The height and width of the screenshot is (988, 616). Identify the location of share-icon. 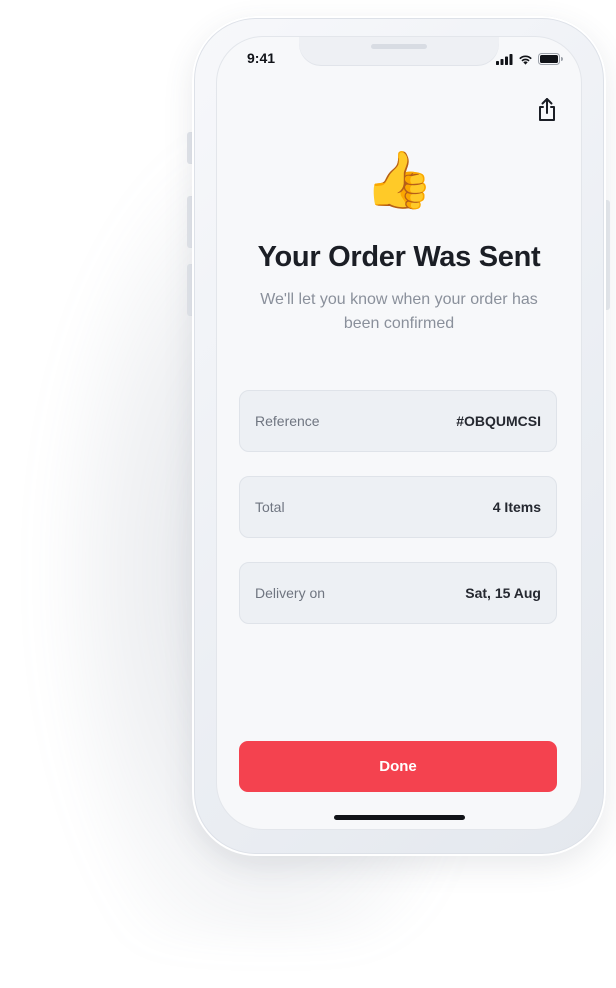
(547, 110).